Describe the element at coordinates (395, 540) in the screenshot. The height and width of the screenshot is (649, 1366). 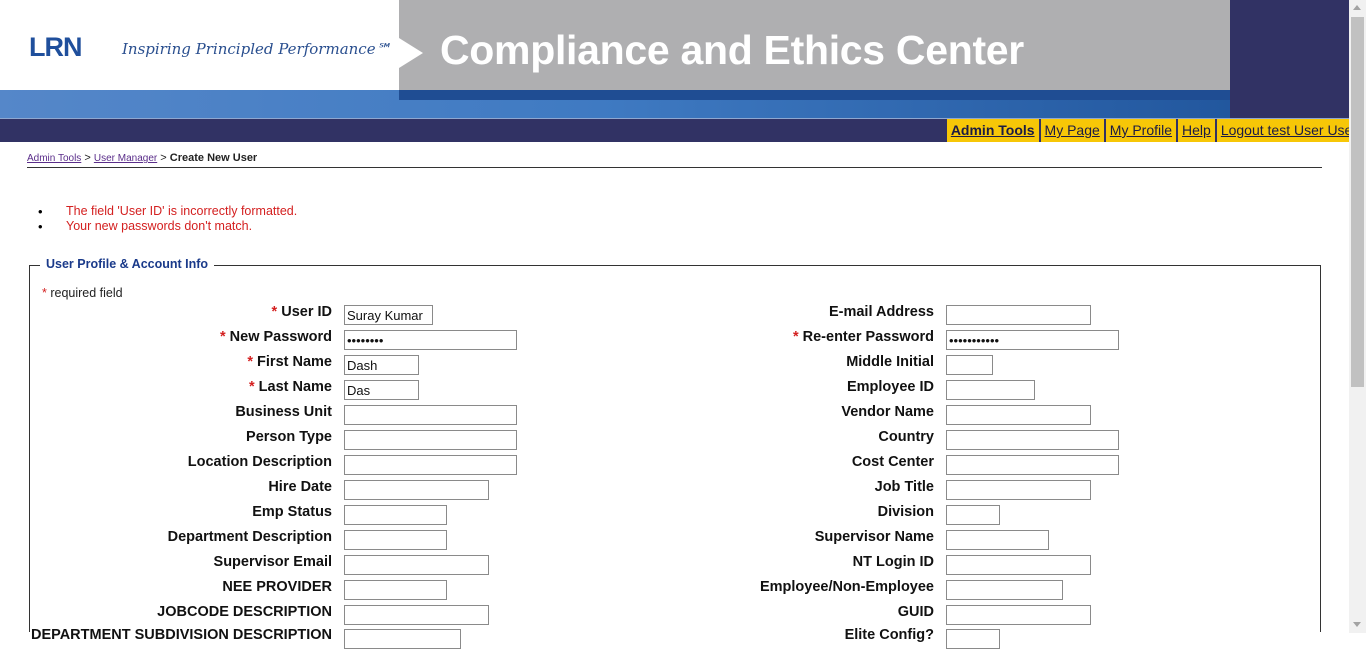
I see `department-description-input` at that location.